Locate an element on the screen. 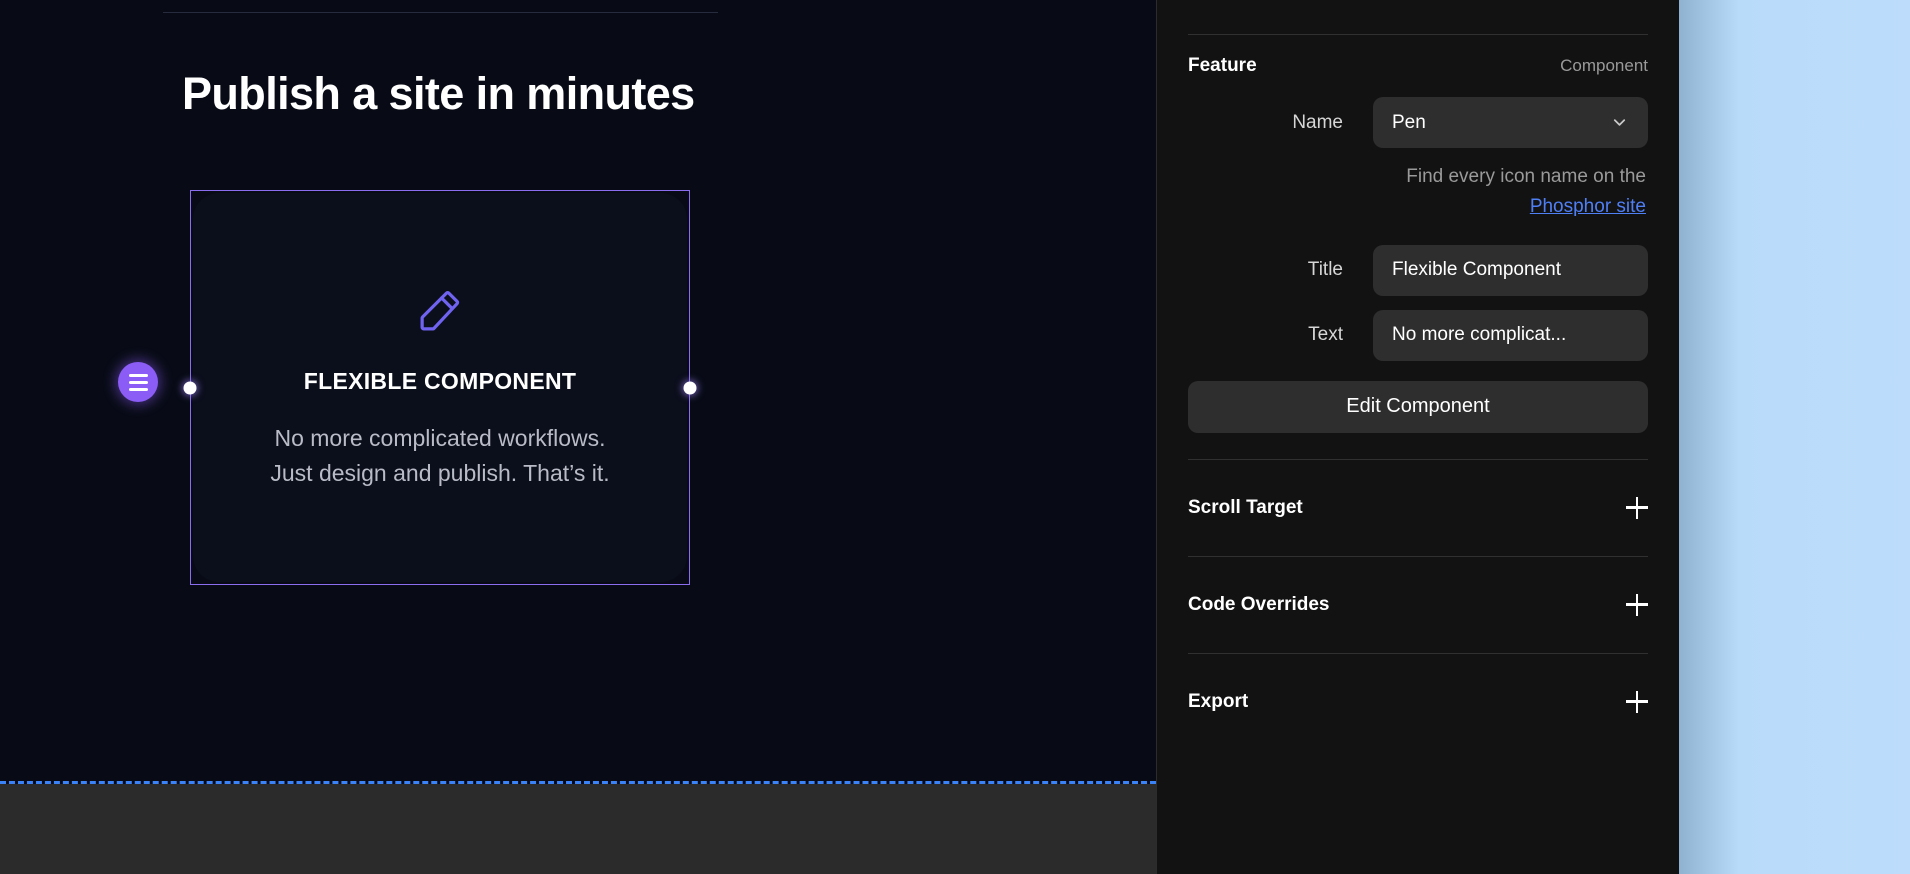  collapsible-export: Export is located at coordinates (1418, 702).